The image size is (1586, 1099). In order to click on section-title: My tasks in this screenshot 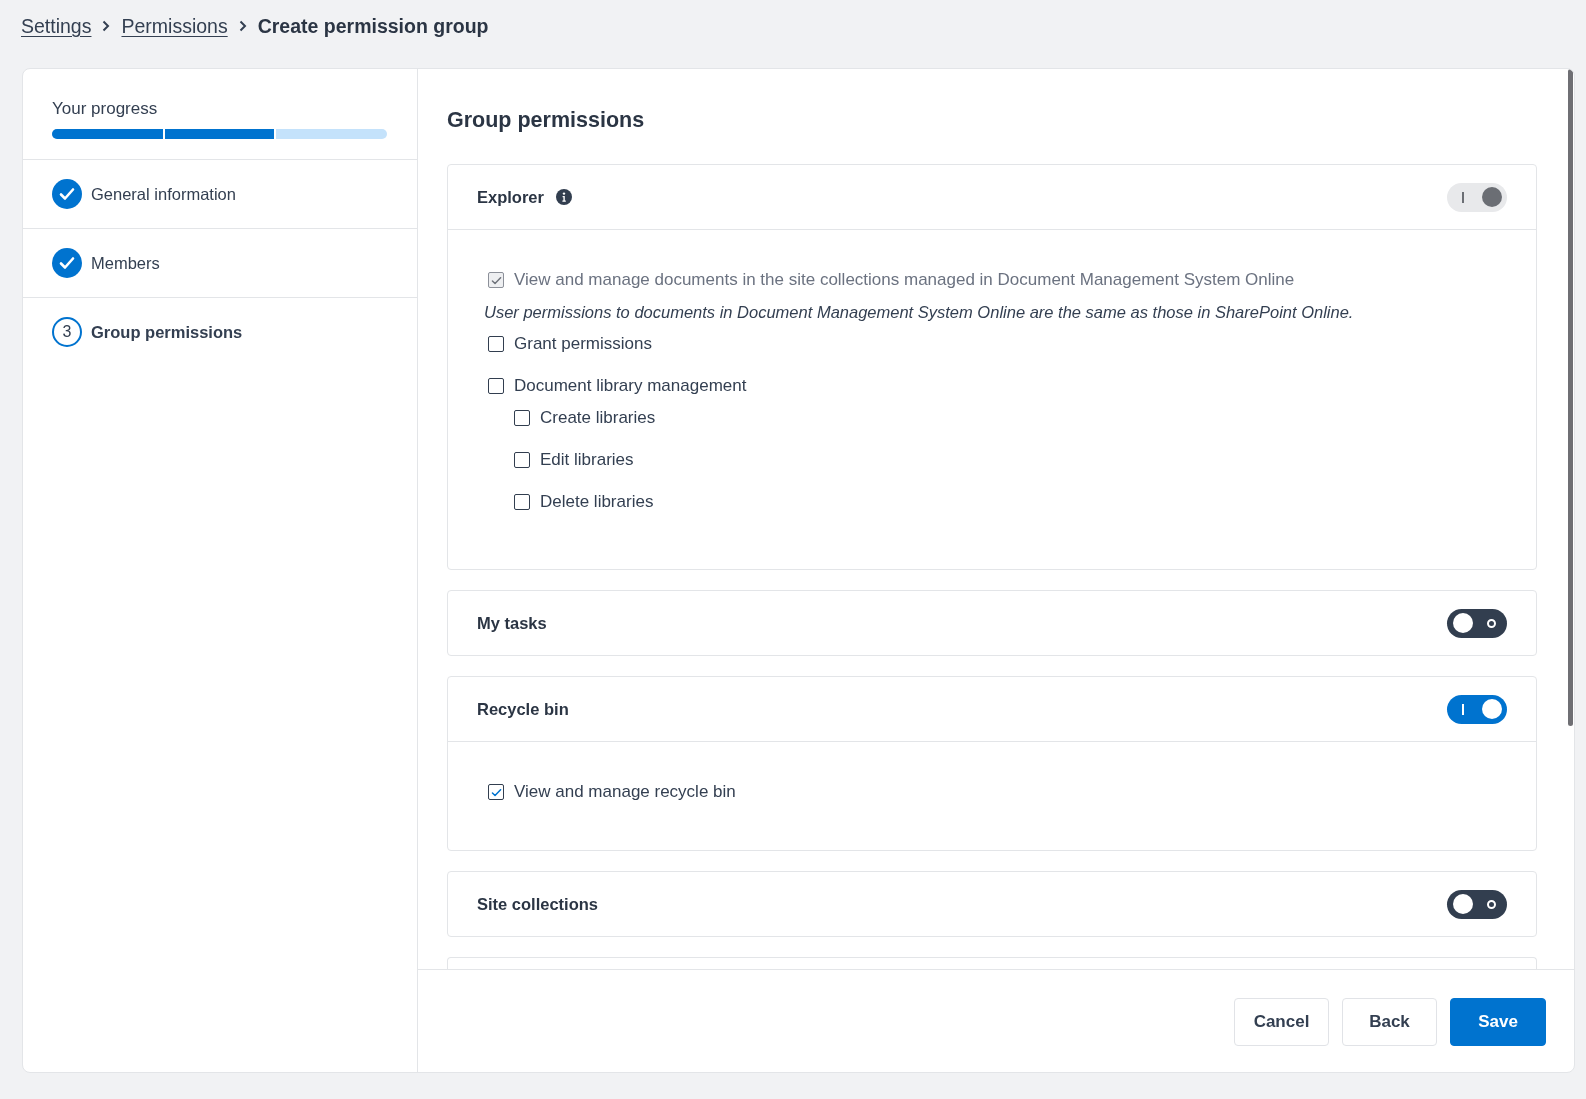, I will do `click(512, 623)`.